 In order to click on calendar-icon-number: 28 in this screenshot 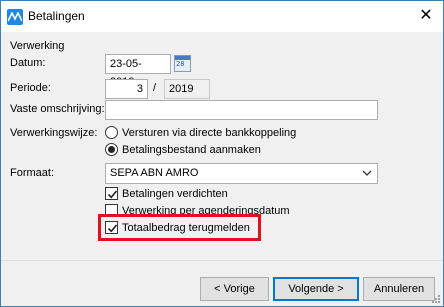, I will do `click(180, 64)`.